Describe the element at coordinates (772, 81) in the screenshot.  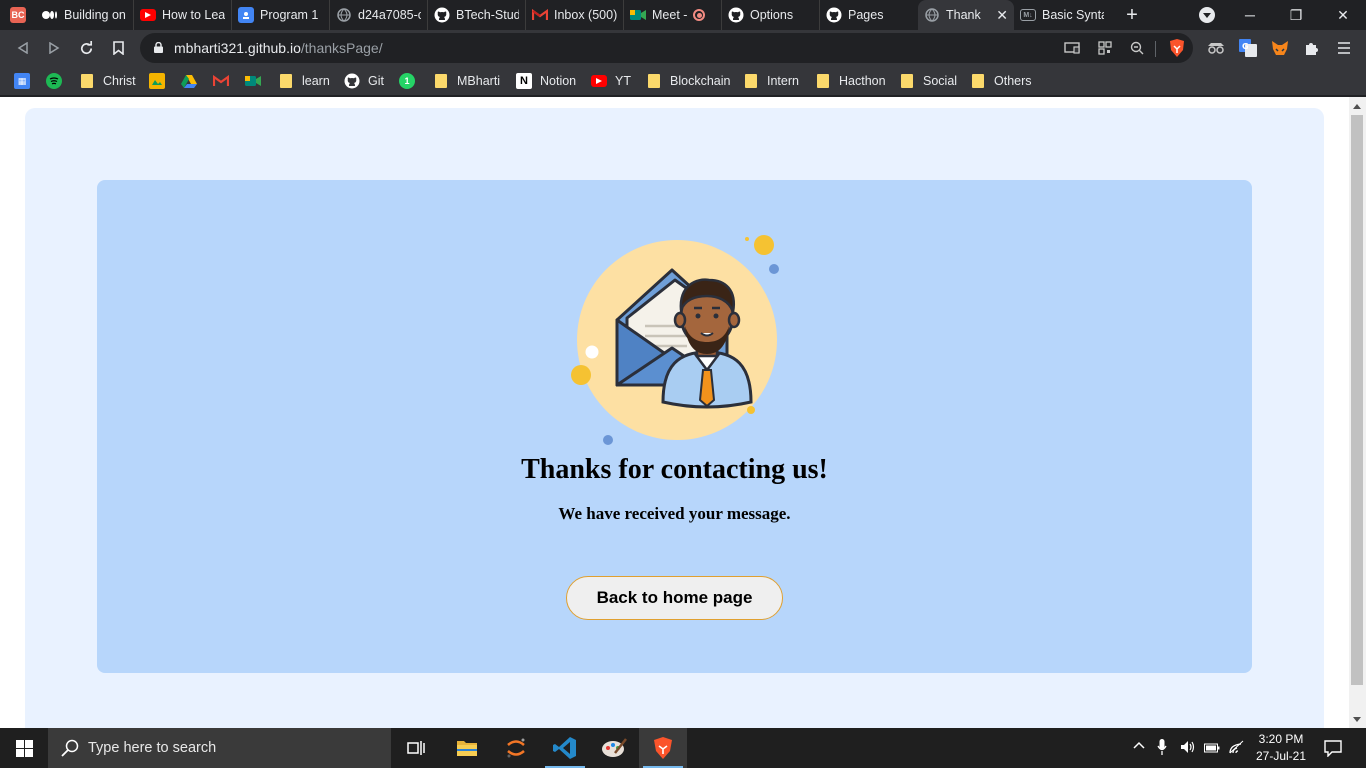
I see `bookmark-folder-intern: Intern` at that location.